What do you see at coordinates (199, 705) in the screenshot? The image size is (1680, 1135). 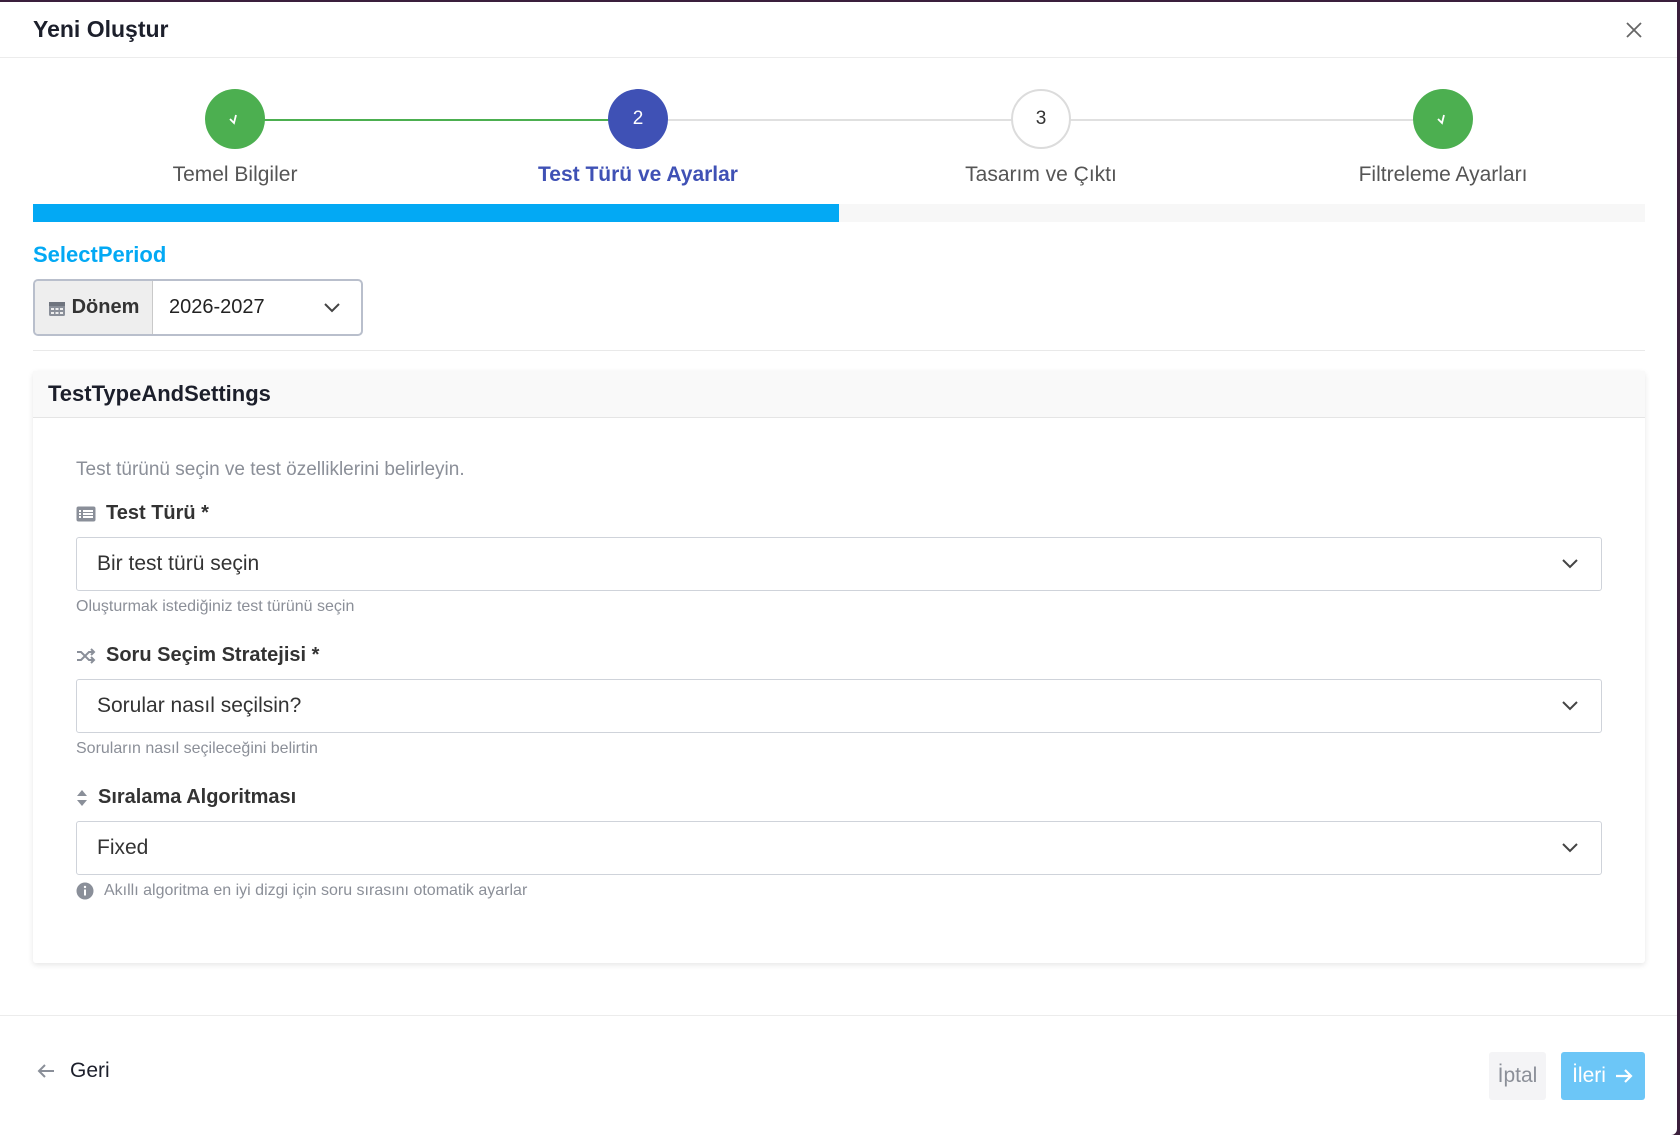 I see `question-strategy-placeholder: Sorular nasıl seçilsin?` at bounding box center [199, 705].